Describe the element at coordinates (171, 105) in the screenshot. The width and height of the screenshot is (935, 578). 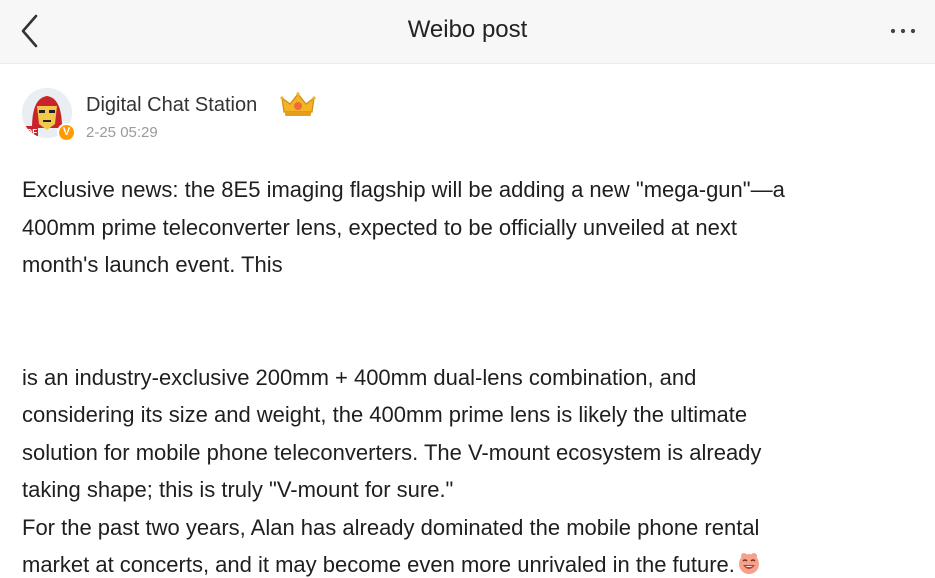
I see `author-name: Digital Chat Station` at that location.